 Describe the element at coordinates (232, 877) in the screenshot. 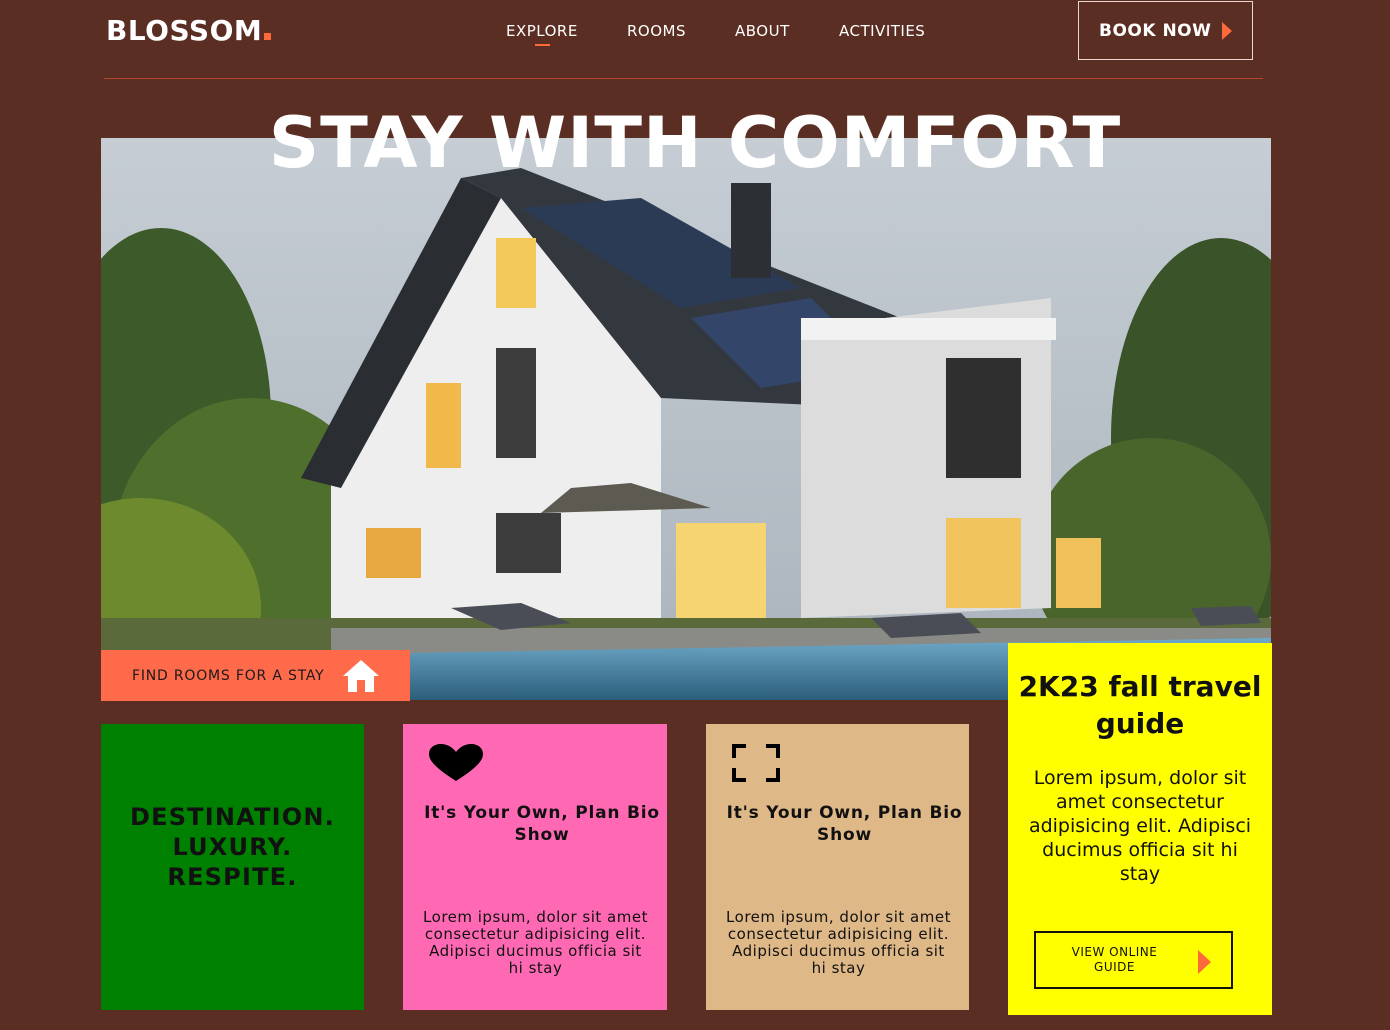

I see `tagline-line: RESPITE.` at that location.